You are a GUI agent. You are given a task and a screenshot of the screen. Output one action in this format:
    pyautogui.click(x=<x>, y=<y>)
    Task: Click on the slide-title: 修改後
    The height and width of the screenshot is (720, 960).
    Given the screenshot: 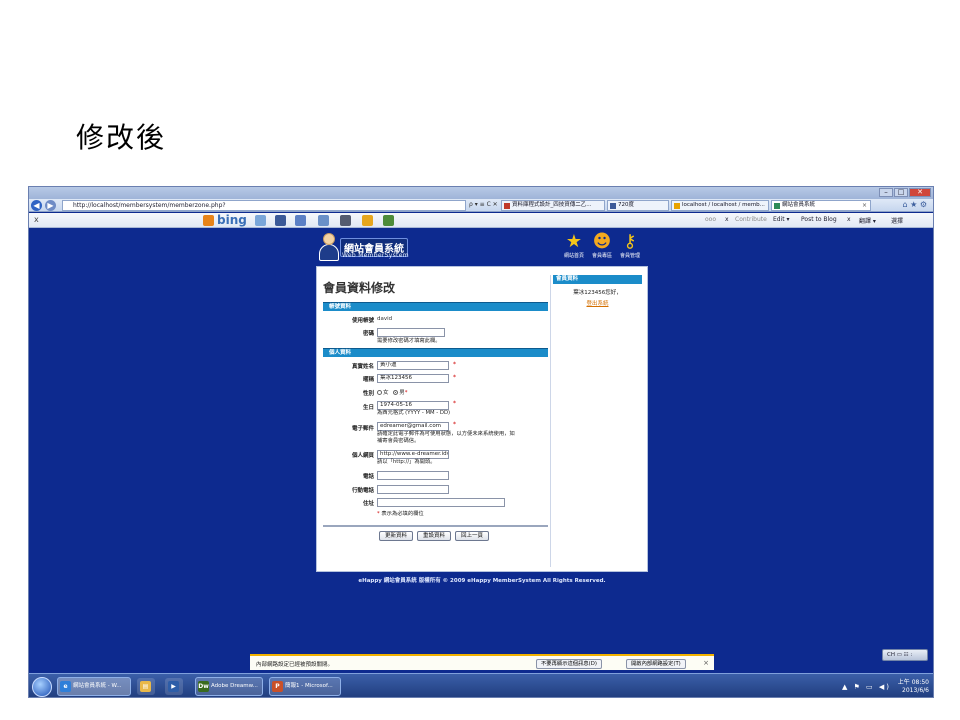 What is the action you would take?
    pyautogui.click(x=121, y=137)
    